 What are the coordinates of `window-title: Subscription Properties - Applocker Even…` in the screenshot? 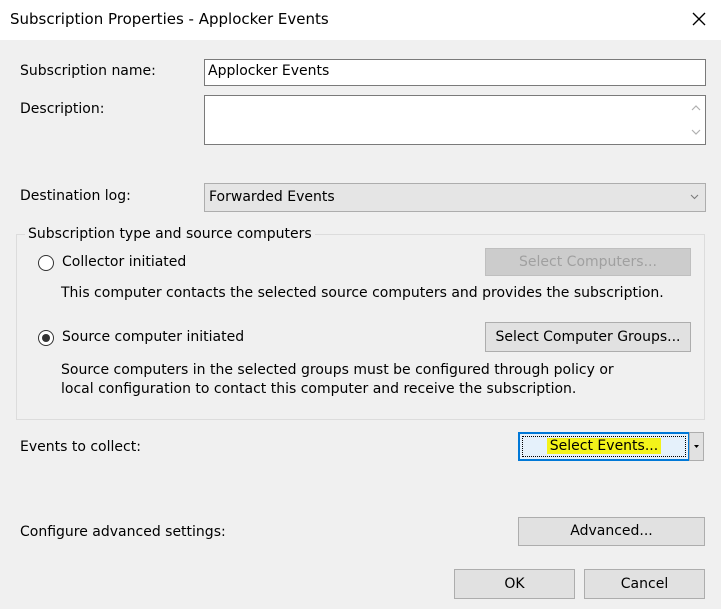 It's located at (169, 19).